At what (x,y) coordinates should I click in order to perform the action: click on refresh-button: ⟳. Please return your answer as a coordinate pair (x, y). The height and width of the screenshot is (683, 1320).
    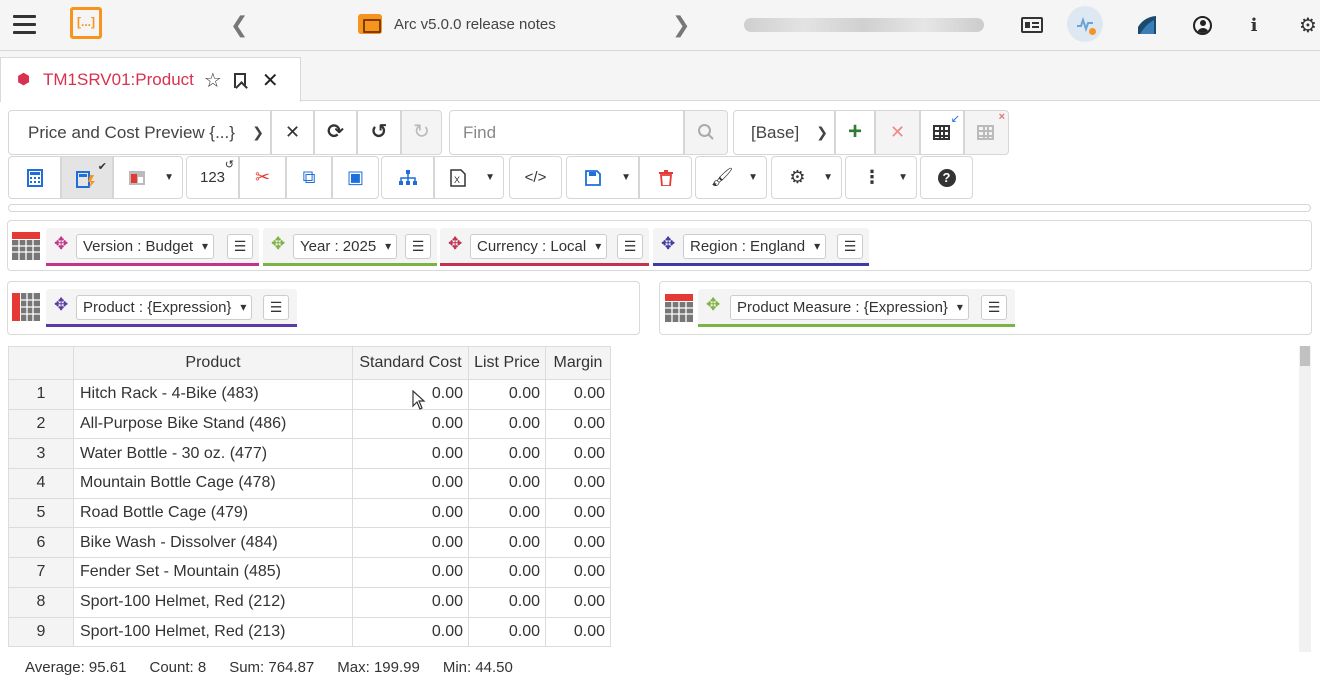
    Looking at the image, I should click on (335, 132).